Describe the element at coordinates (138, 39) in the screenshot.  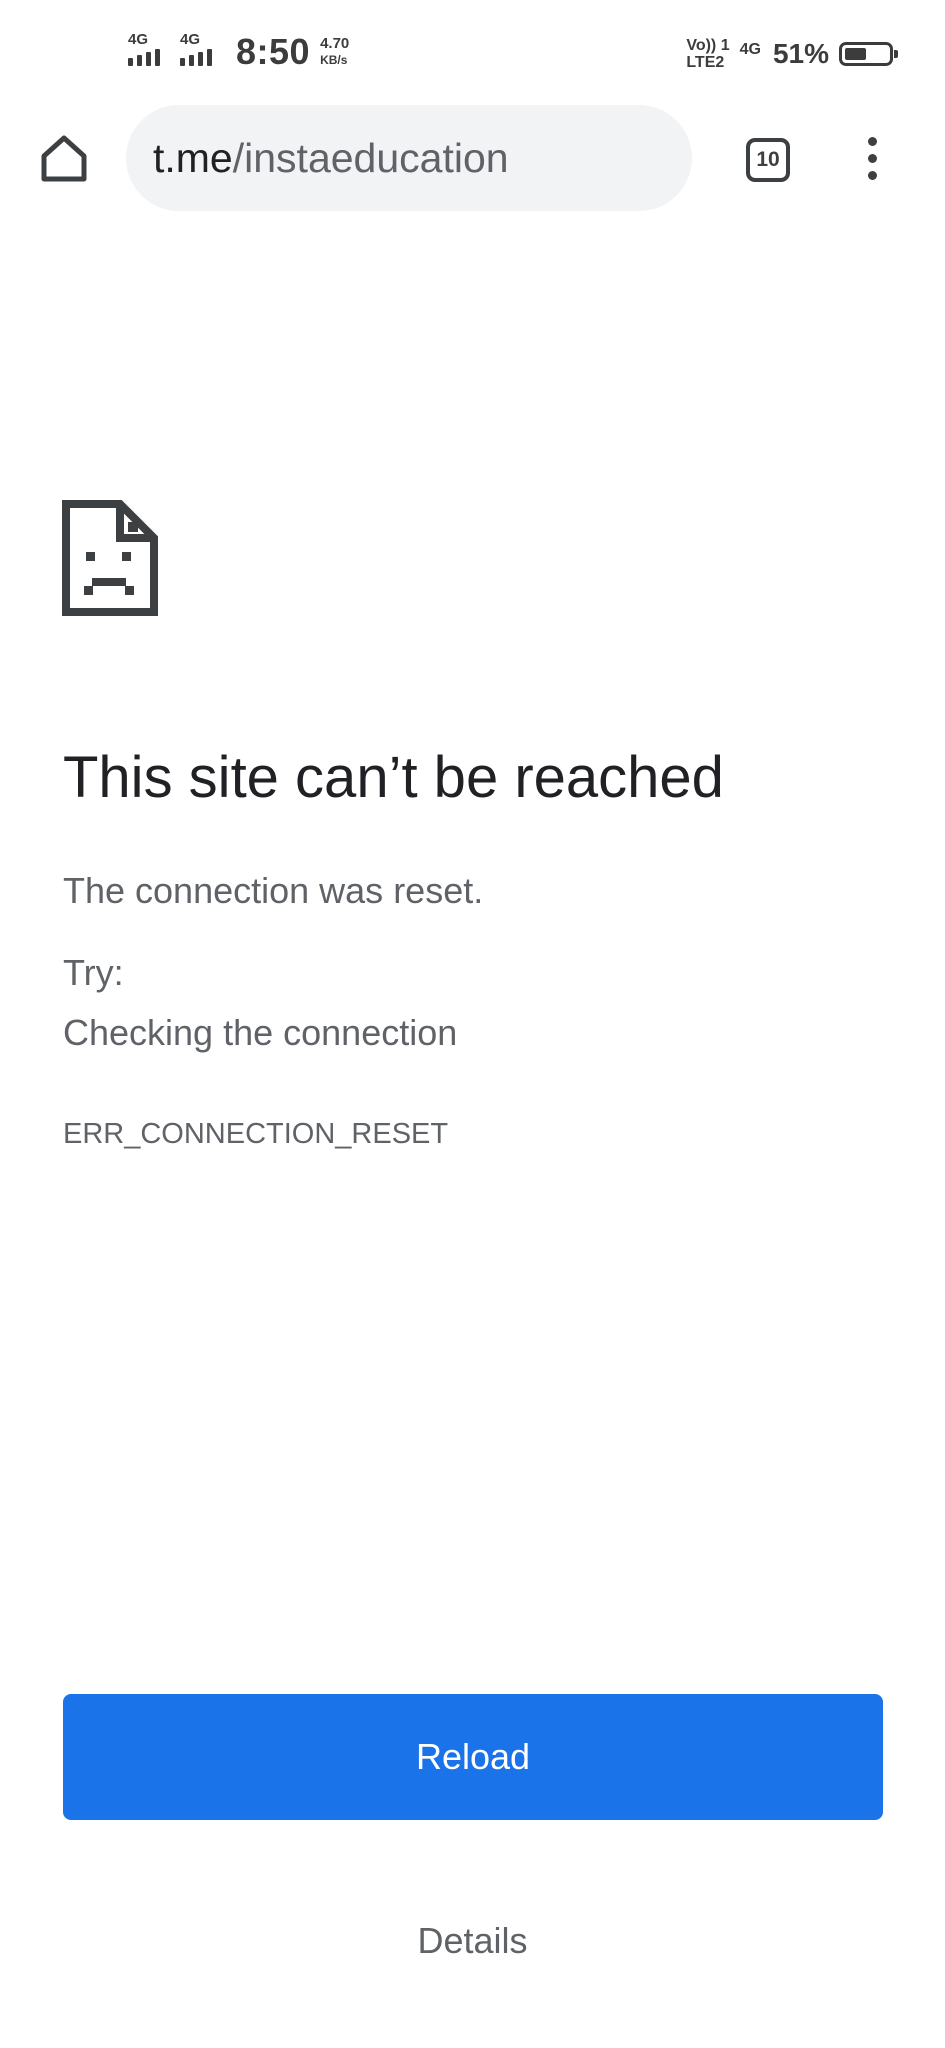
I see `sim1-network-label: 4G` at that location.